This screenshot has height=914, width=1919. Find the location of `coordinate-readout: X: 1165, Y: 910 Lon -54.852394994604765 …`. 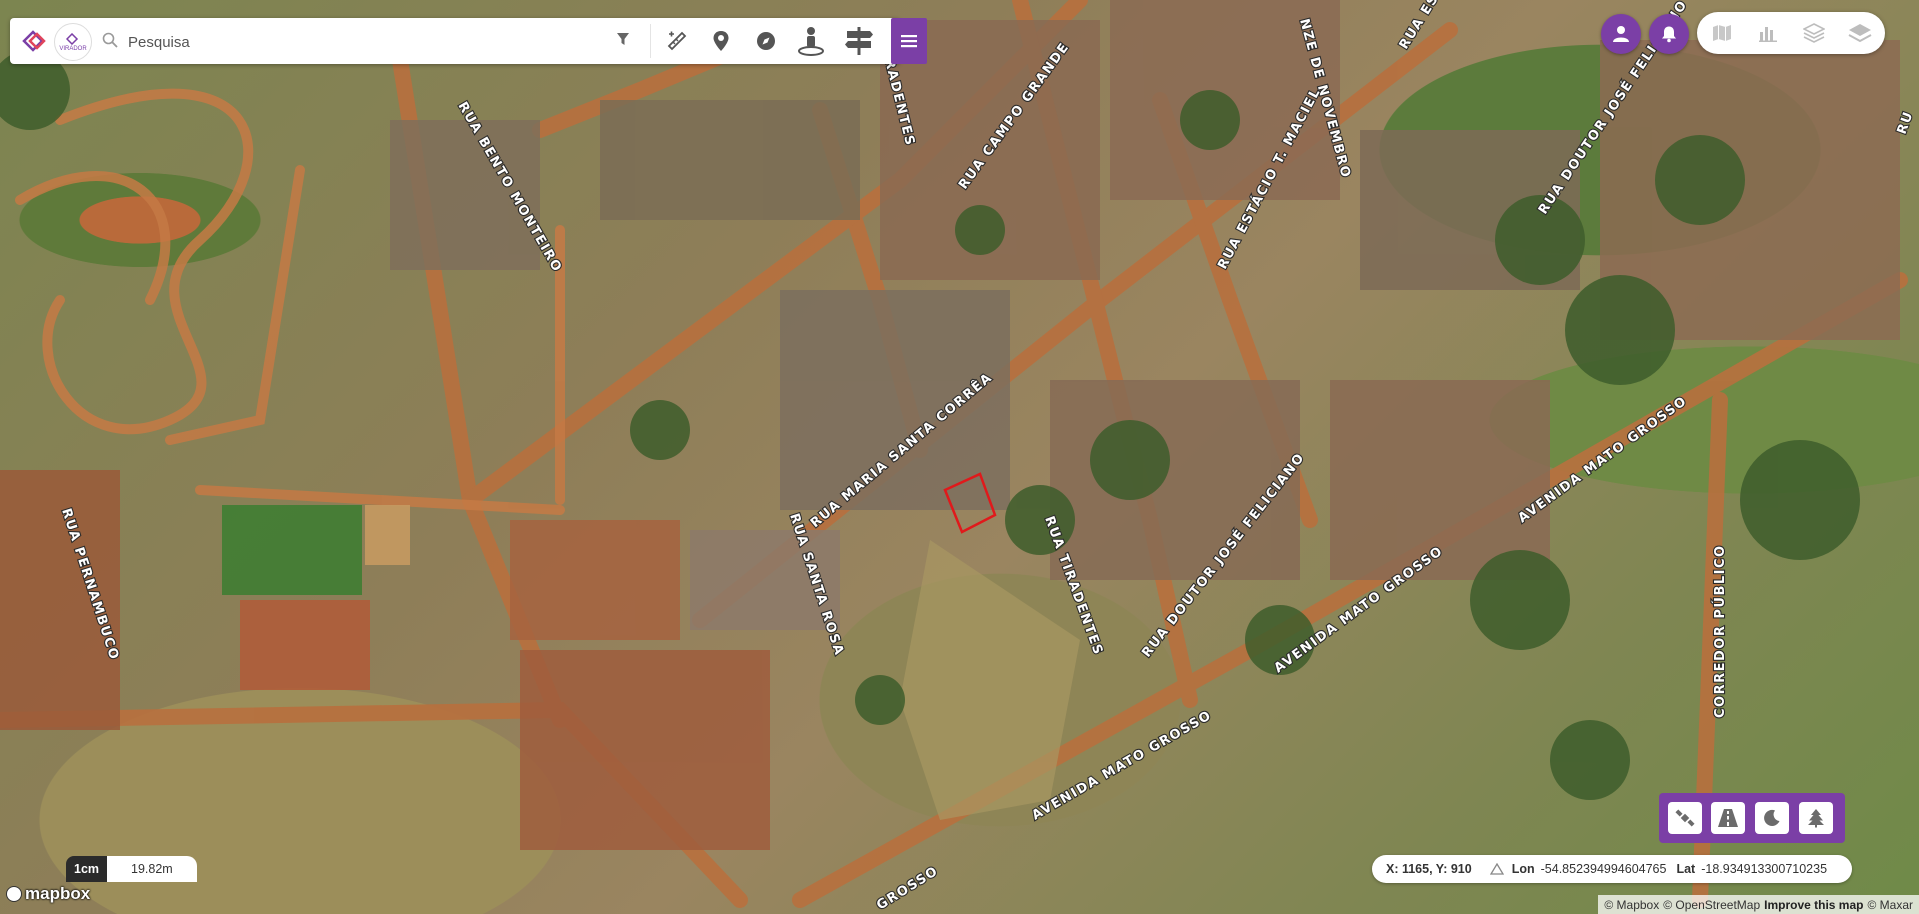

coordinate-readout: X: 1165, Y: 910 Lon -54.852394994604765 … is located at coordinates (1612, 869).